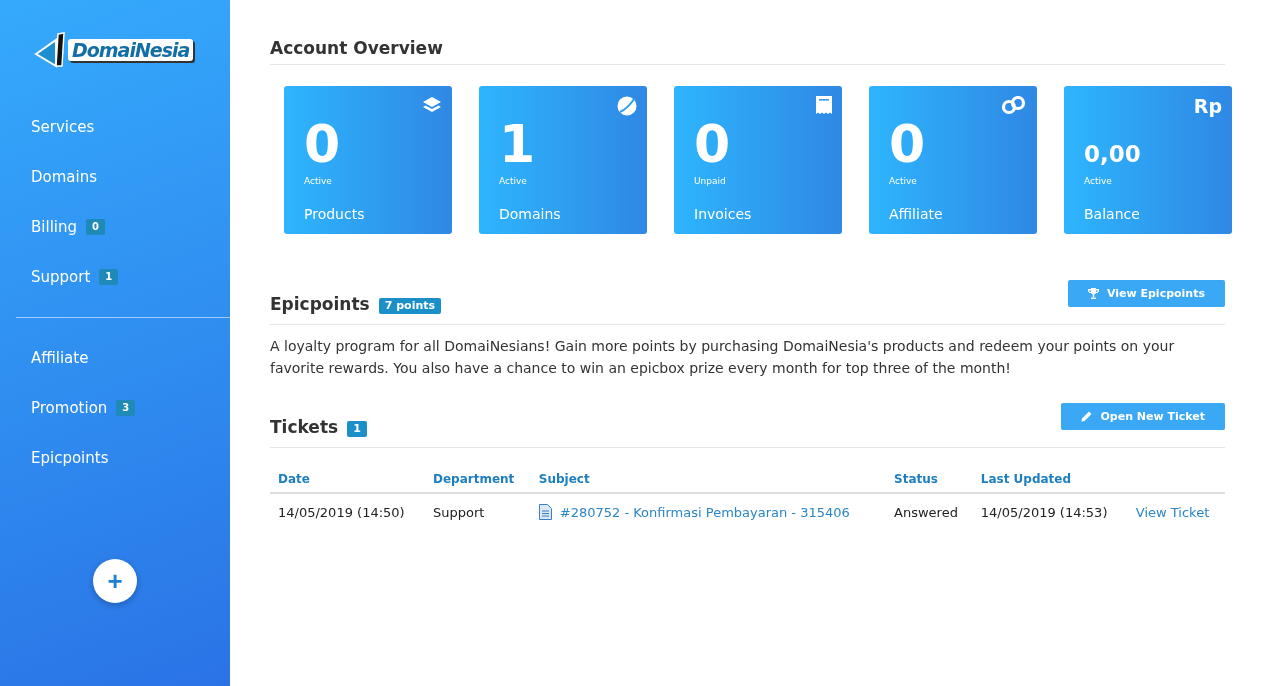 The width and height of the screenshot is (1267, 686). I want to click on section-title: Account Overview, so click(356, 48).